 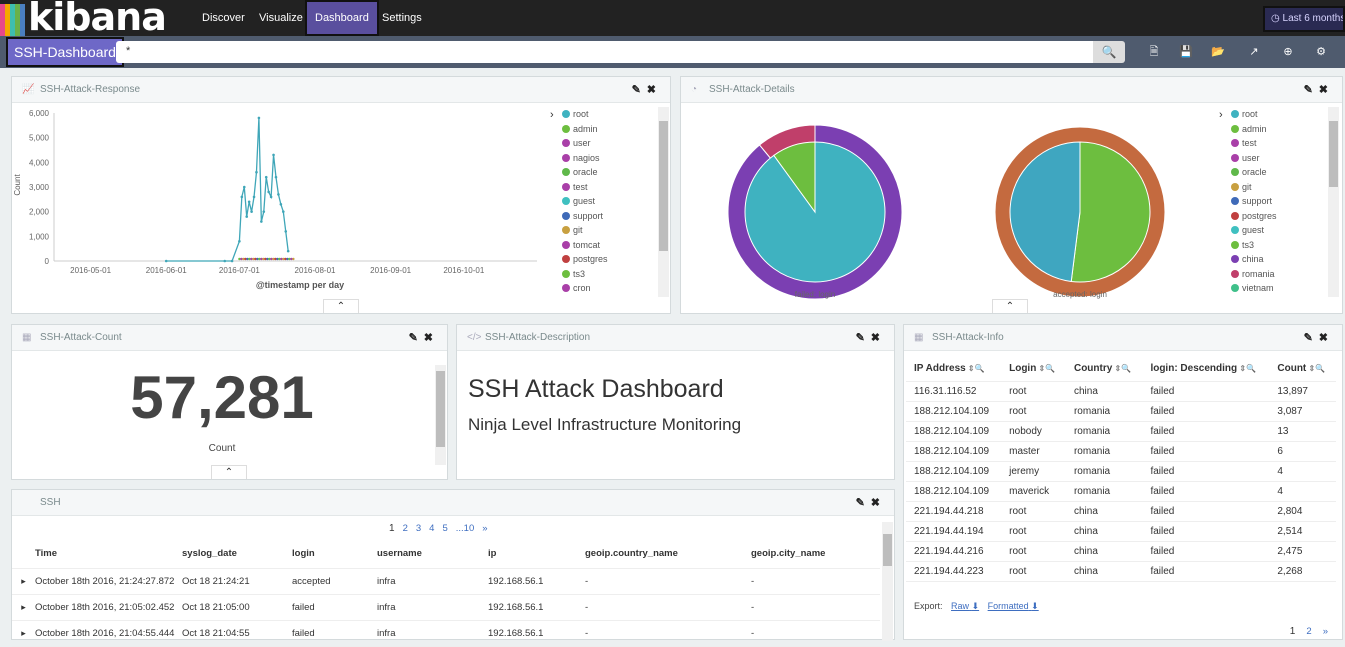 I want to click on column-header: login: Descending ⇕🔍, so click(x=1206, y=369).